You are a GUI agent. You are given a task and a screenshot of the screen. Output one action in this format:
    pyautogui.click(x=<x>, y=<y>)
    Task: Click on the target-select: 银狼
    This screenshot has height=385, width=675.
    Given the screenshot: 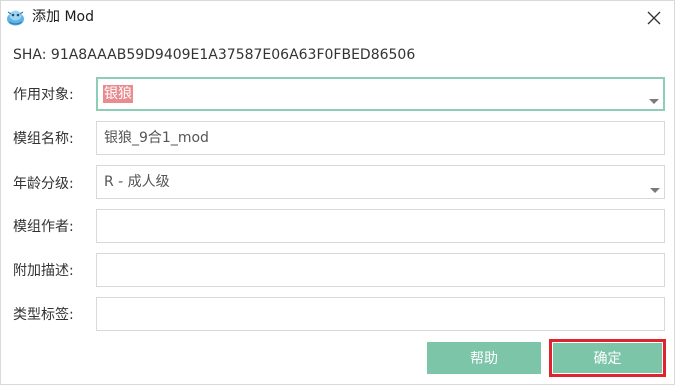 What is the action you would take?
    pyautogui.click(x=380, y=94)
    